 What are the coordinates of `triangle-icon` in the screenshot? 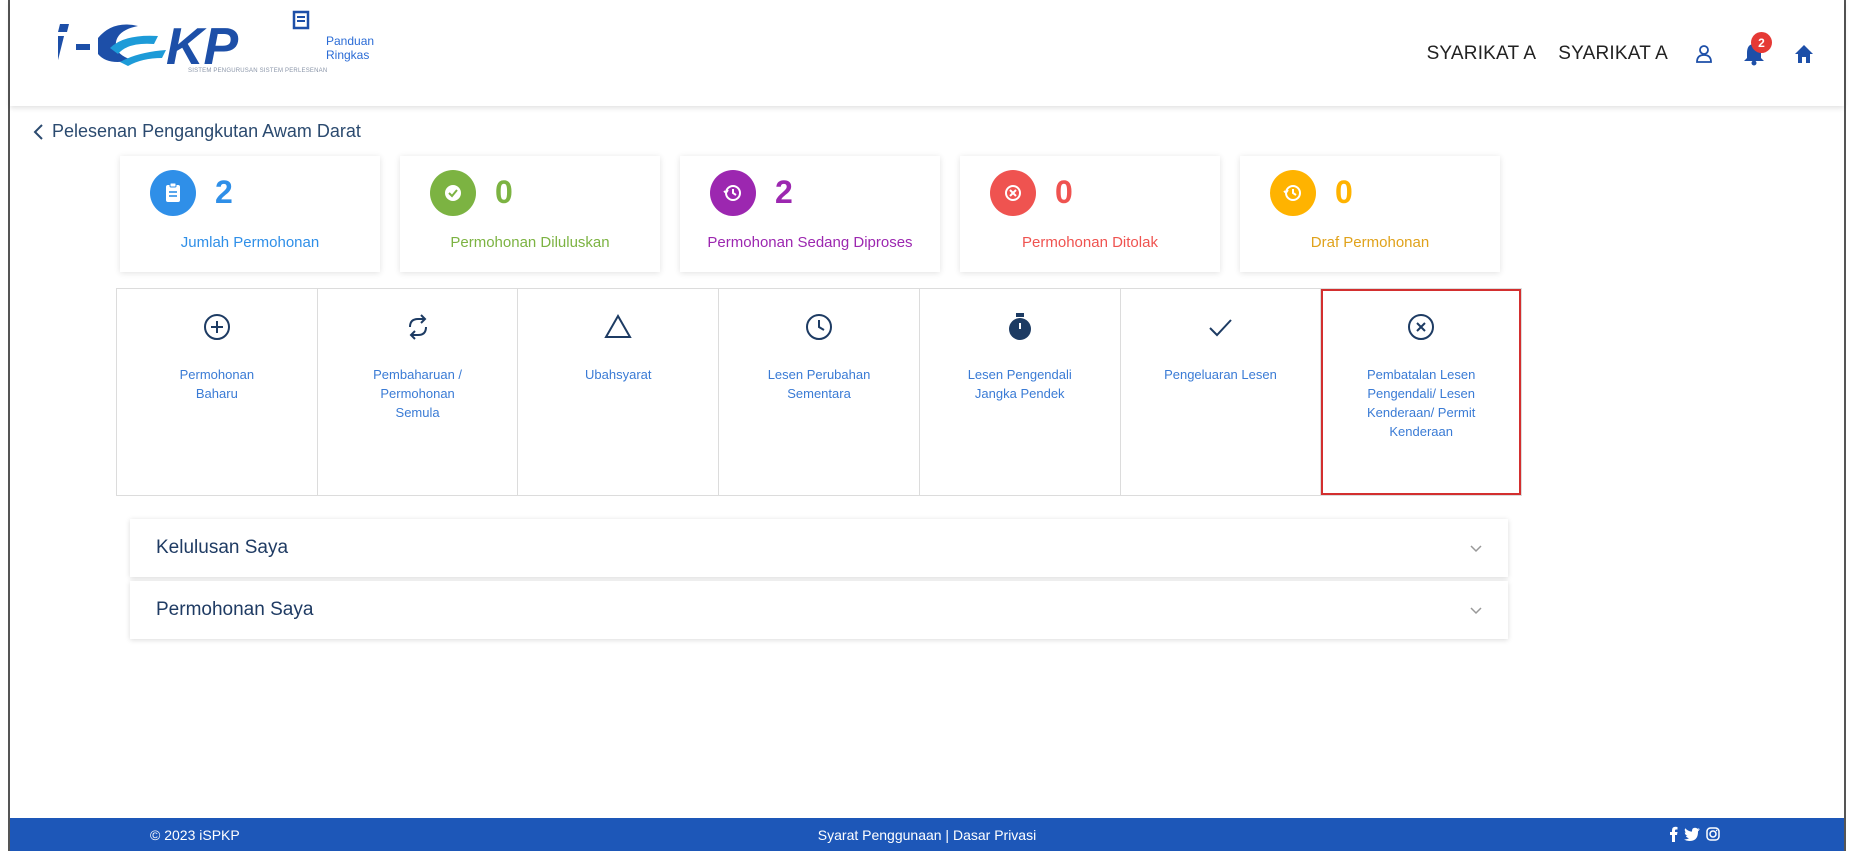 It's located at (618, 327).